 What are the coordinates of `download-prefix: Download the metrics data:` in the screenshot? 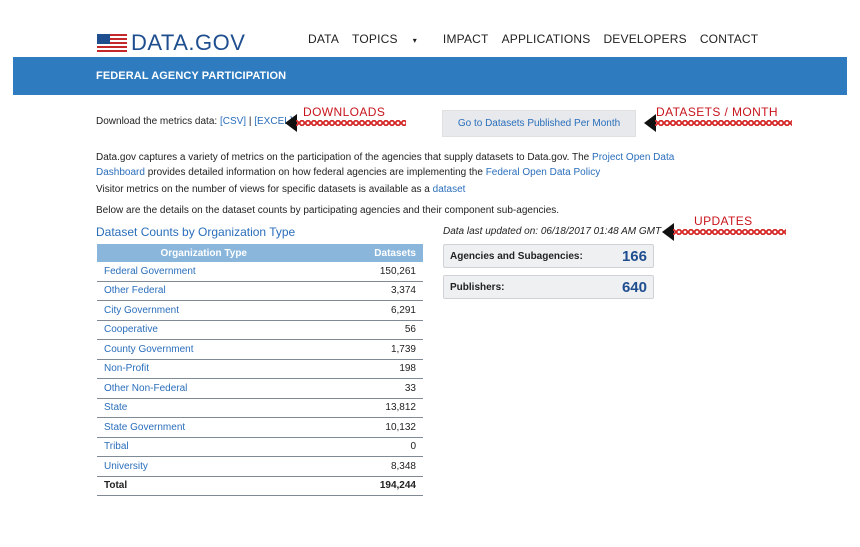 It's located at (158, 121).